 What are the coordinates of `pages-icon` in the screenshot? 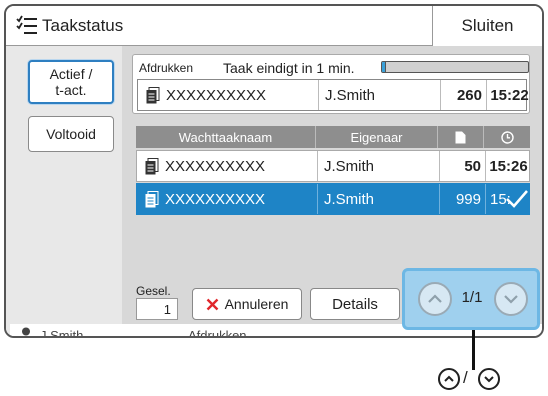 It's located at (460, 137).